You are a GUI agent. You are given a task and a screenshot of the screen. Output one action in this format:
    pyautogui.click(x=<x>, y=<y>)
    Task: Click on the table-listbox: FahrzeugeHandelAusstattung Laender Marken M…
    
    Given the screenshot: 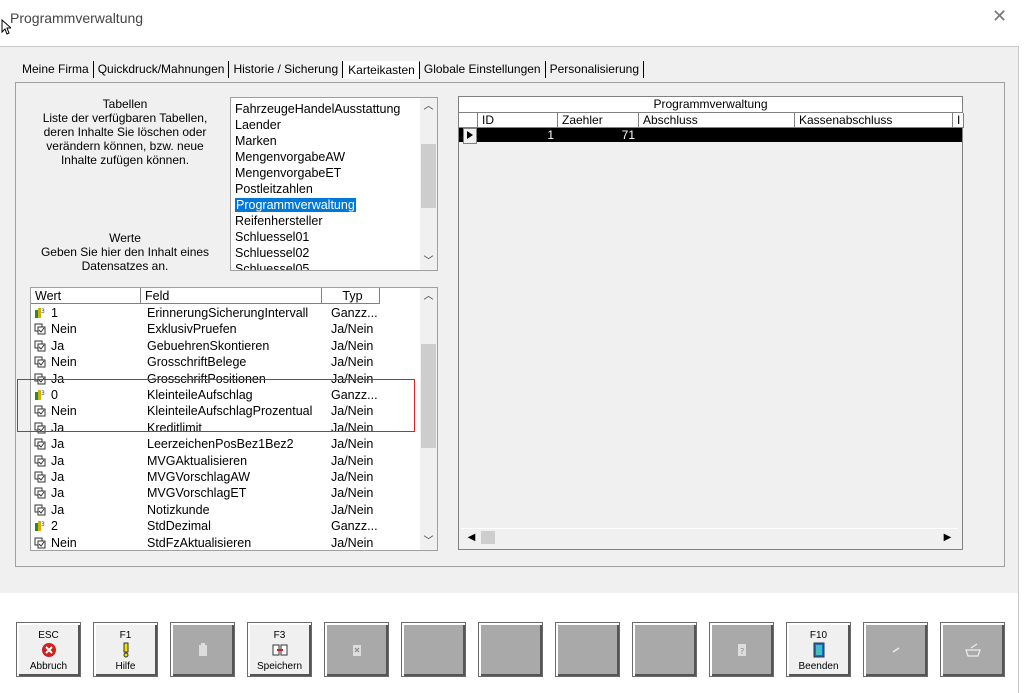 What is the action you would take?
    pyautogui.click(x=334, y=184)
    